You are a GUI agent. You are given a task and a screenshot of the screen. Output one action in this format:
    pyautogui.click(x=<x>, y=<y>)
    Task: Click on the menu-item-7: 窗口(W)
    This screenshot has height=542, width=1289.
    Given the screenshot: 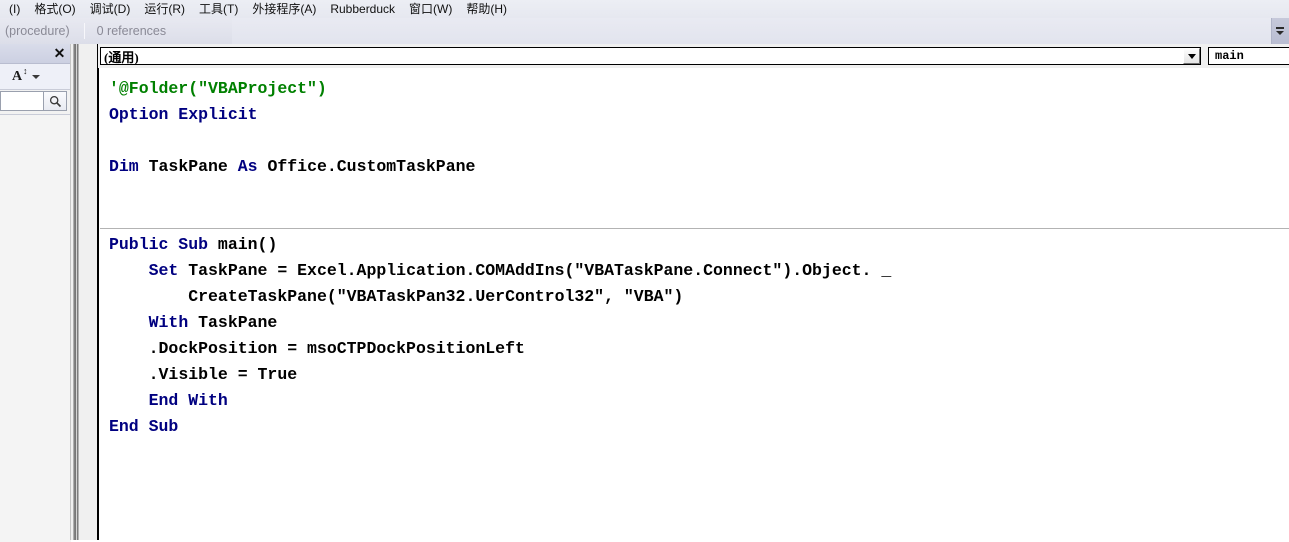 What is the action you would take?
    pyautogui.click(x=430, y=9)
    